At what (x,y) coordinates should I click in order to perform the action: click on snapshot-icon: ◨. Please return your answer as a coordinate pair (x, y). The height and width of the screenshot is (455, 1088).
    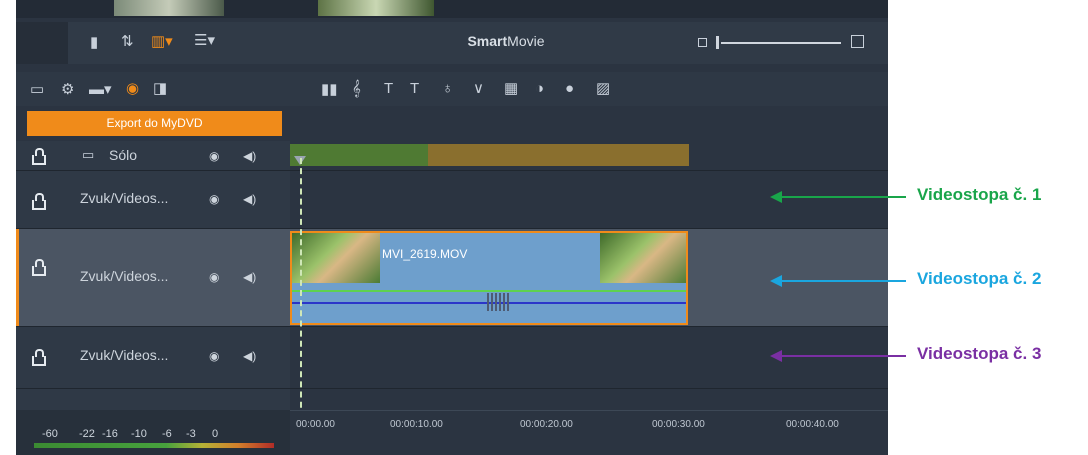
    Looking at the image, I should click on (160, 89).